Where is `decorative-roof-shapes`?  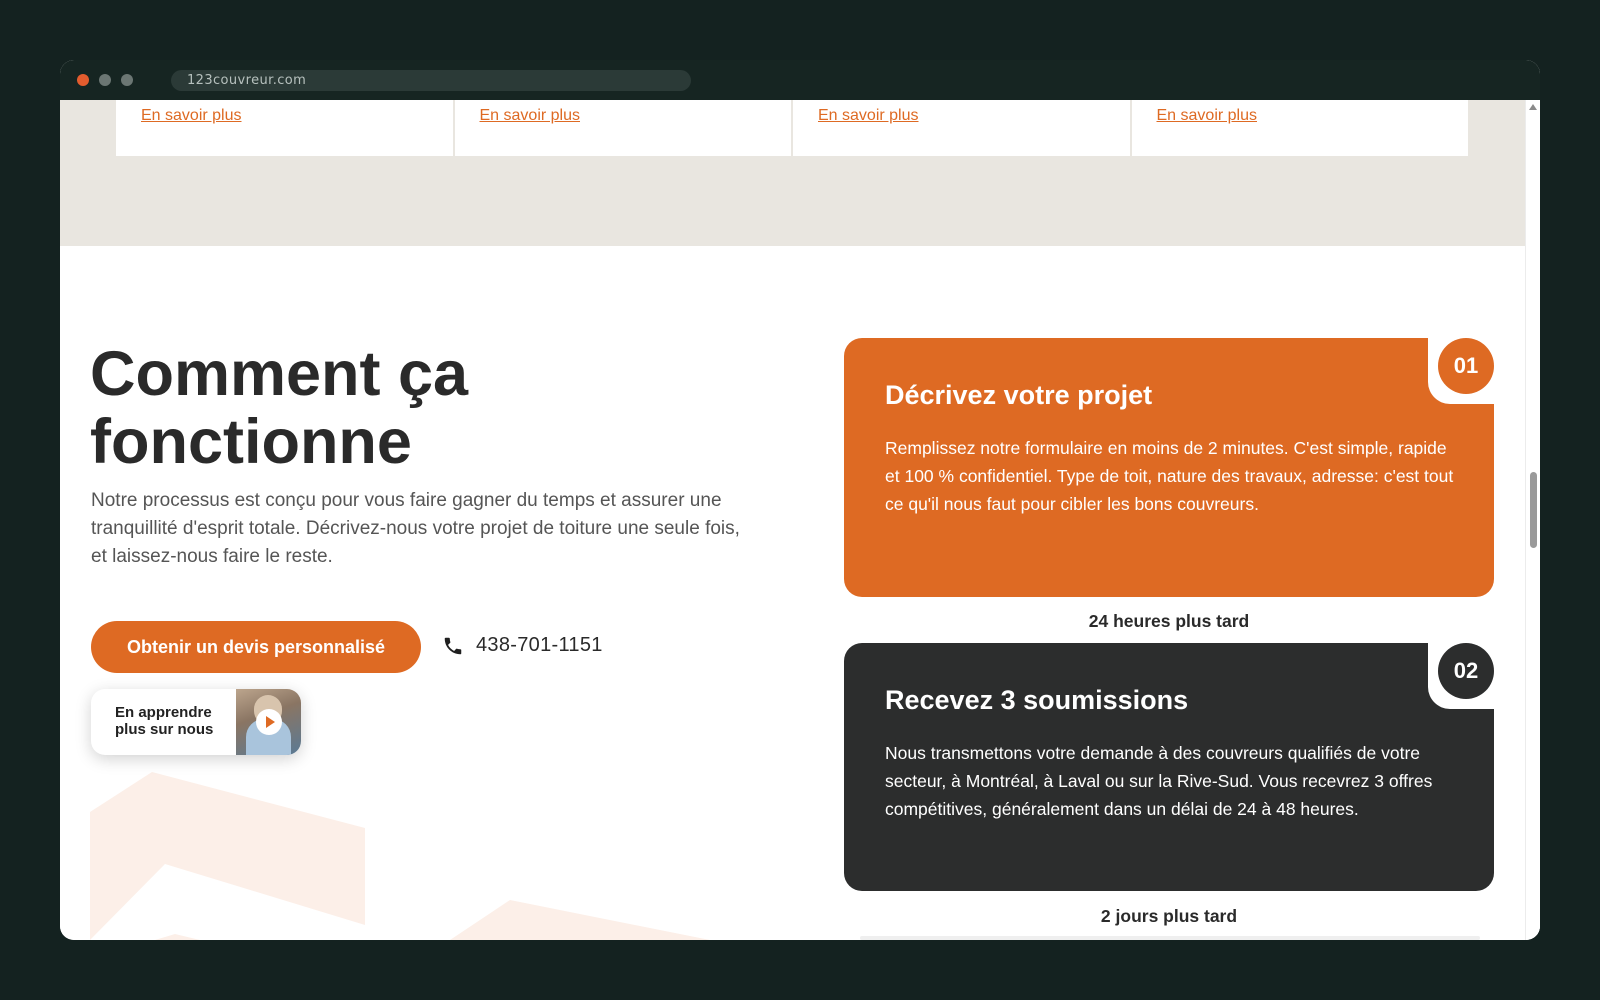 decorative-roof-shapes is located at coordinates (400, 856).